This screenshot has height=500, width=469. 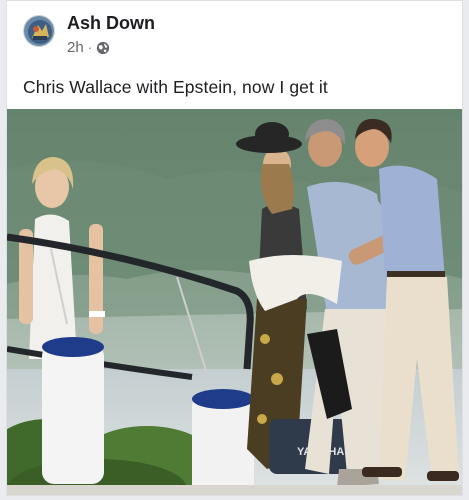 What do you see at coordinates (223, 442) in the screenshot?
I see `boat-fender-right` at bounding box center [223, 442].